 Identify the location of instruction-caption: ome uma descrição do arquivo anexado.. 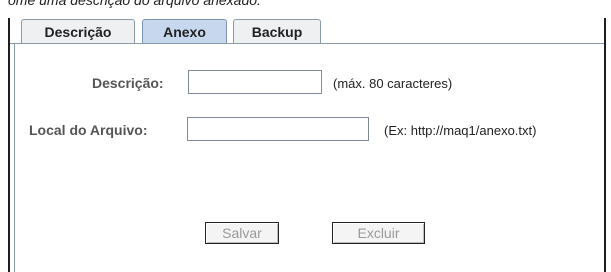
(134, 4).